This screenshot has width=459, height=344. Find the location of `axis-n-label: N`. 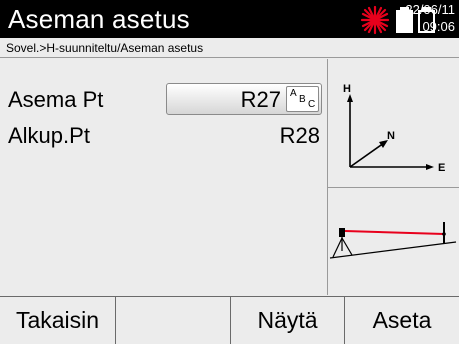

axis-n-label: N is located at coordinates (391, 136).